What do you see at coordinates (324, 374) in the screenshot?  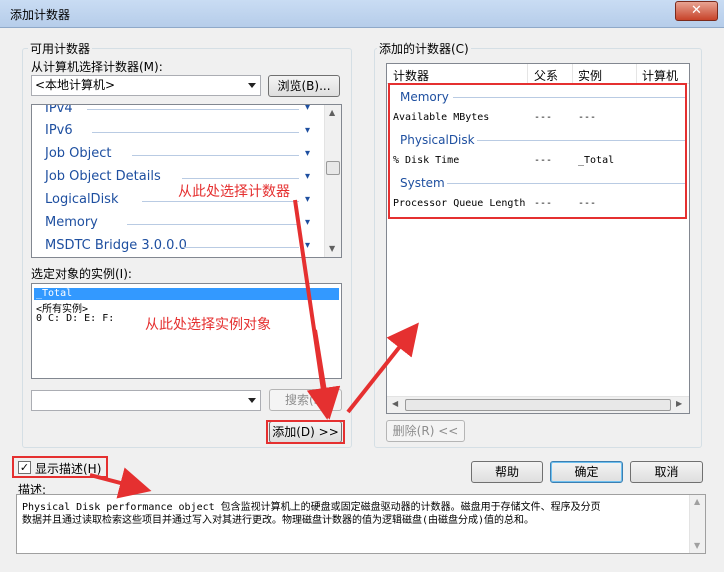 I see `arrow-to-add-button` at bounding box center [324, 374].